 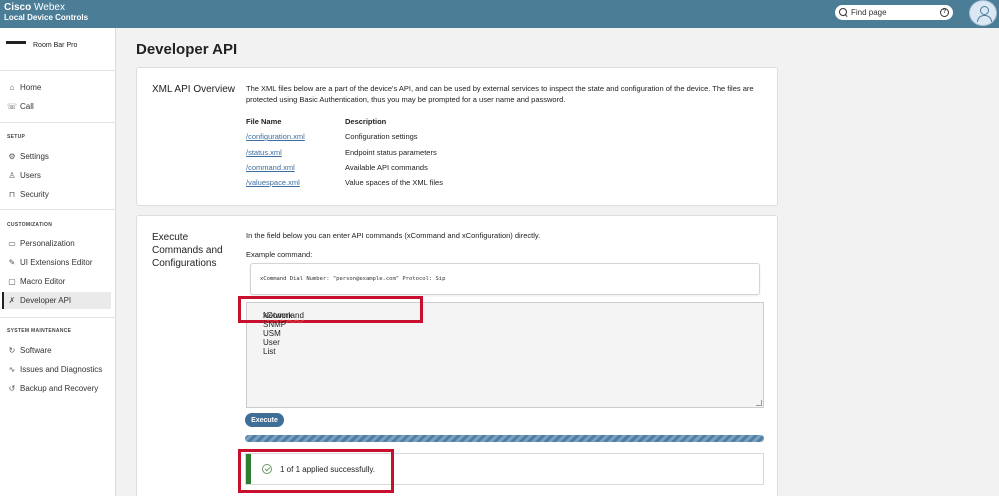 What do you see at coordinates (386, 167) in the screenshot?
I see `file-description: Available API commands` at bounding box center [386, 167].